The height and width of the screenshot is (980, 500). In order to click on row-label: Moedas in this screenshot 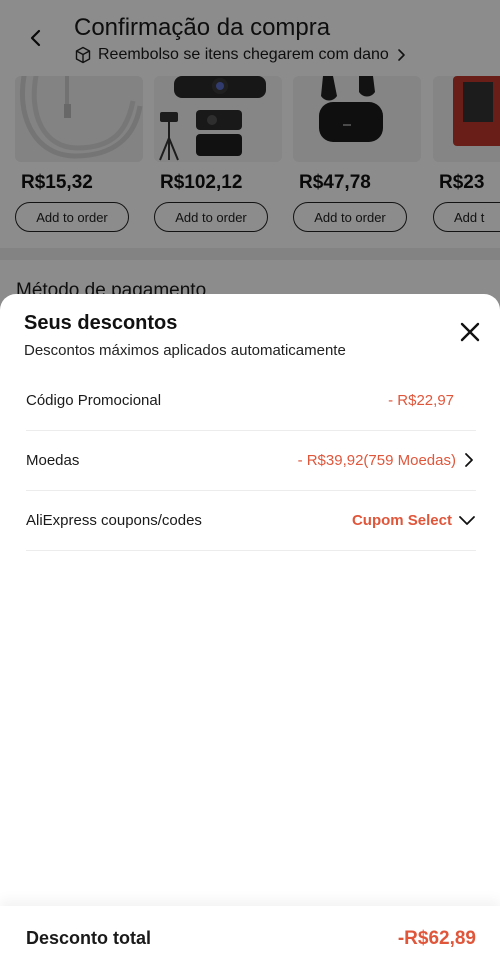, I will do `click(53, 460)`.